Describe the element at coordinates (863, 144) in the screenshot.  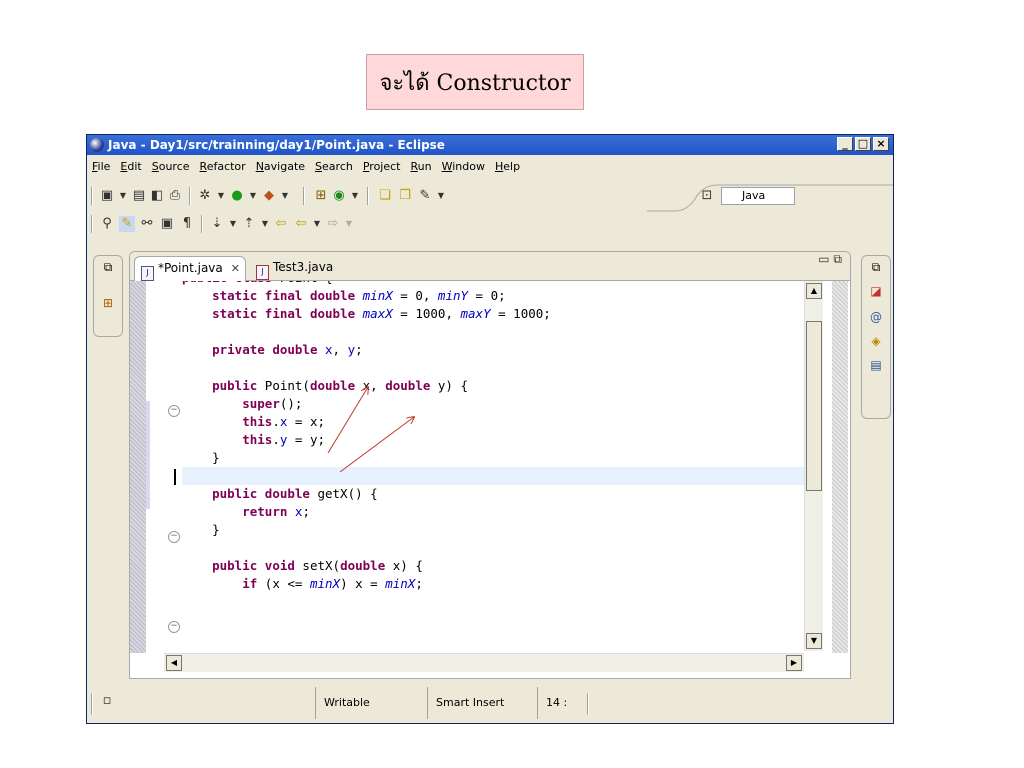
I see `maximize-button: □` at that location.